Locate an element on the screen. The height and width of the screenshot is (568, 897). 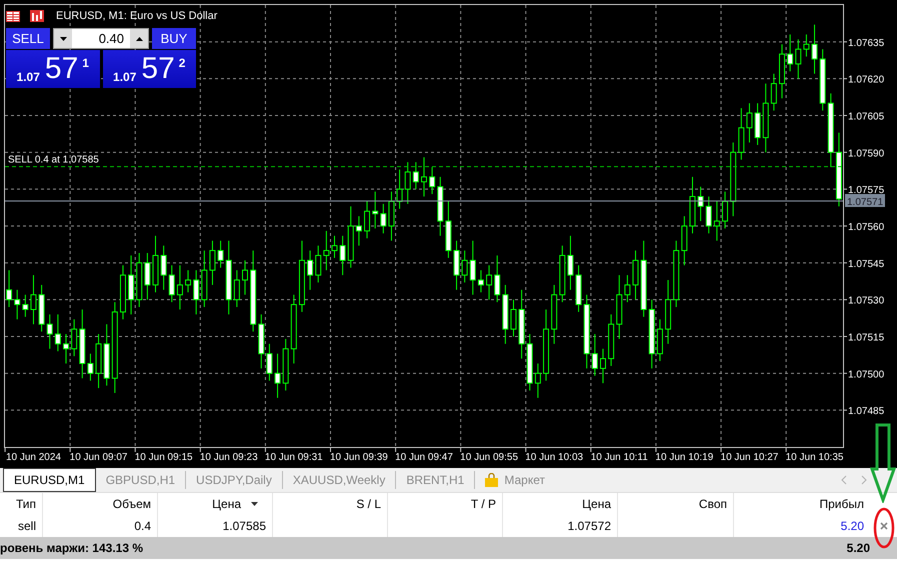
window-title: EURUSD, M1: Euro vs US Dollar is located at coordinates (137, 16).